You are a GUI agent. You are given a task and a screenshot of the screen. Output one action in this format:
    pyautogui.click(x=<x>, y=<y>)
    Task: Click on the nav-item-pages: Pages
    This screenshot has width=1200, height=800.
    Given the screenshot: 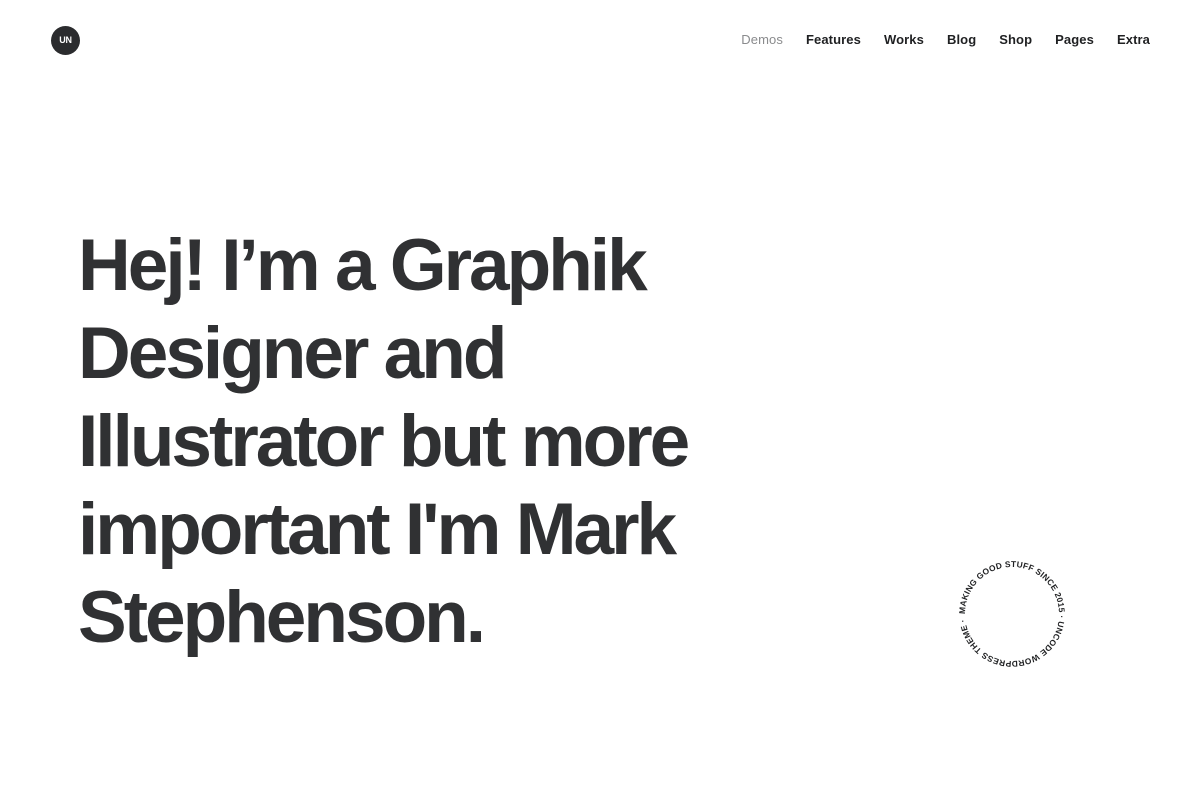 What is the action you would take?
    pyautogui.click(x=1074, y=40)
    